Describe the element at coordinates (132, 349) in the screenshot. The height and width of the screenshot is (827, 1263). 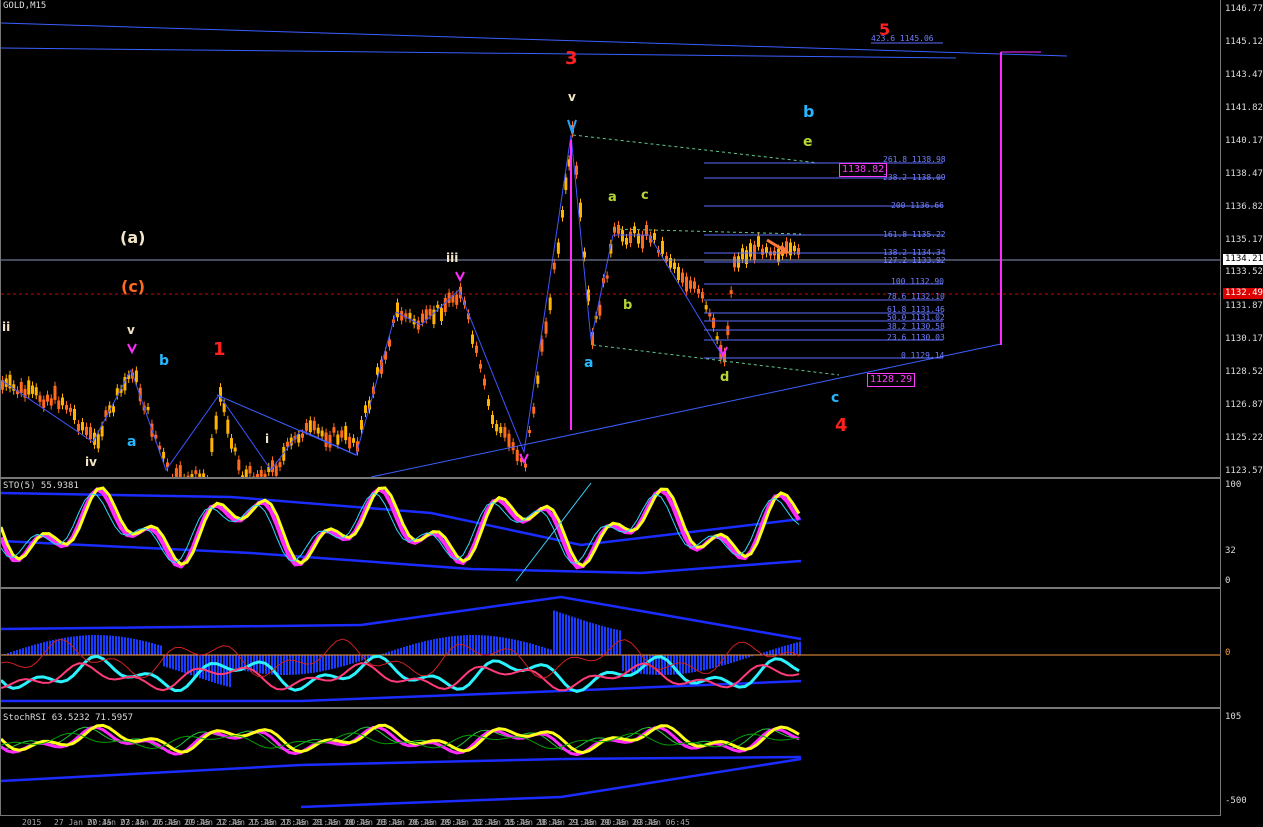
I see `magenta-arrow-icon` at that location.